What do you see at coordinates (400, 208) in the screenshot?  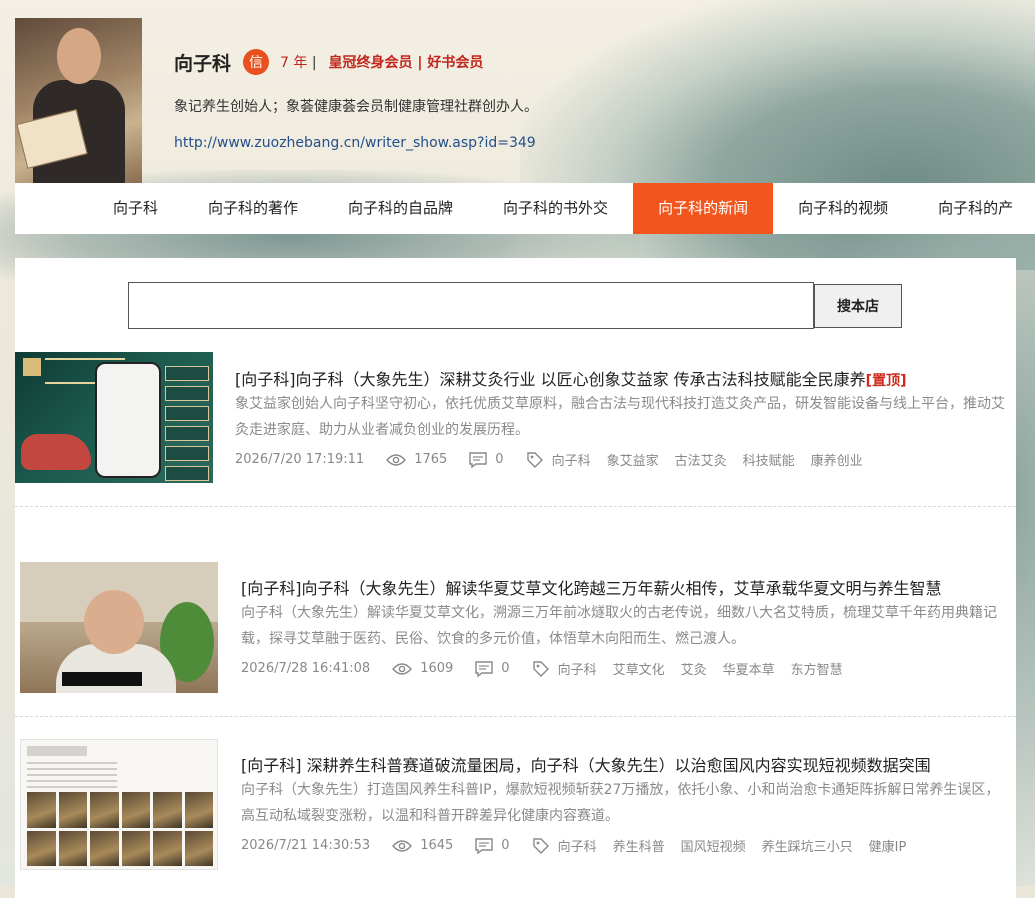 I see `nav-tab-brand: 向子科的自品牌` at bounding box center [400, 208].